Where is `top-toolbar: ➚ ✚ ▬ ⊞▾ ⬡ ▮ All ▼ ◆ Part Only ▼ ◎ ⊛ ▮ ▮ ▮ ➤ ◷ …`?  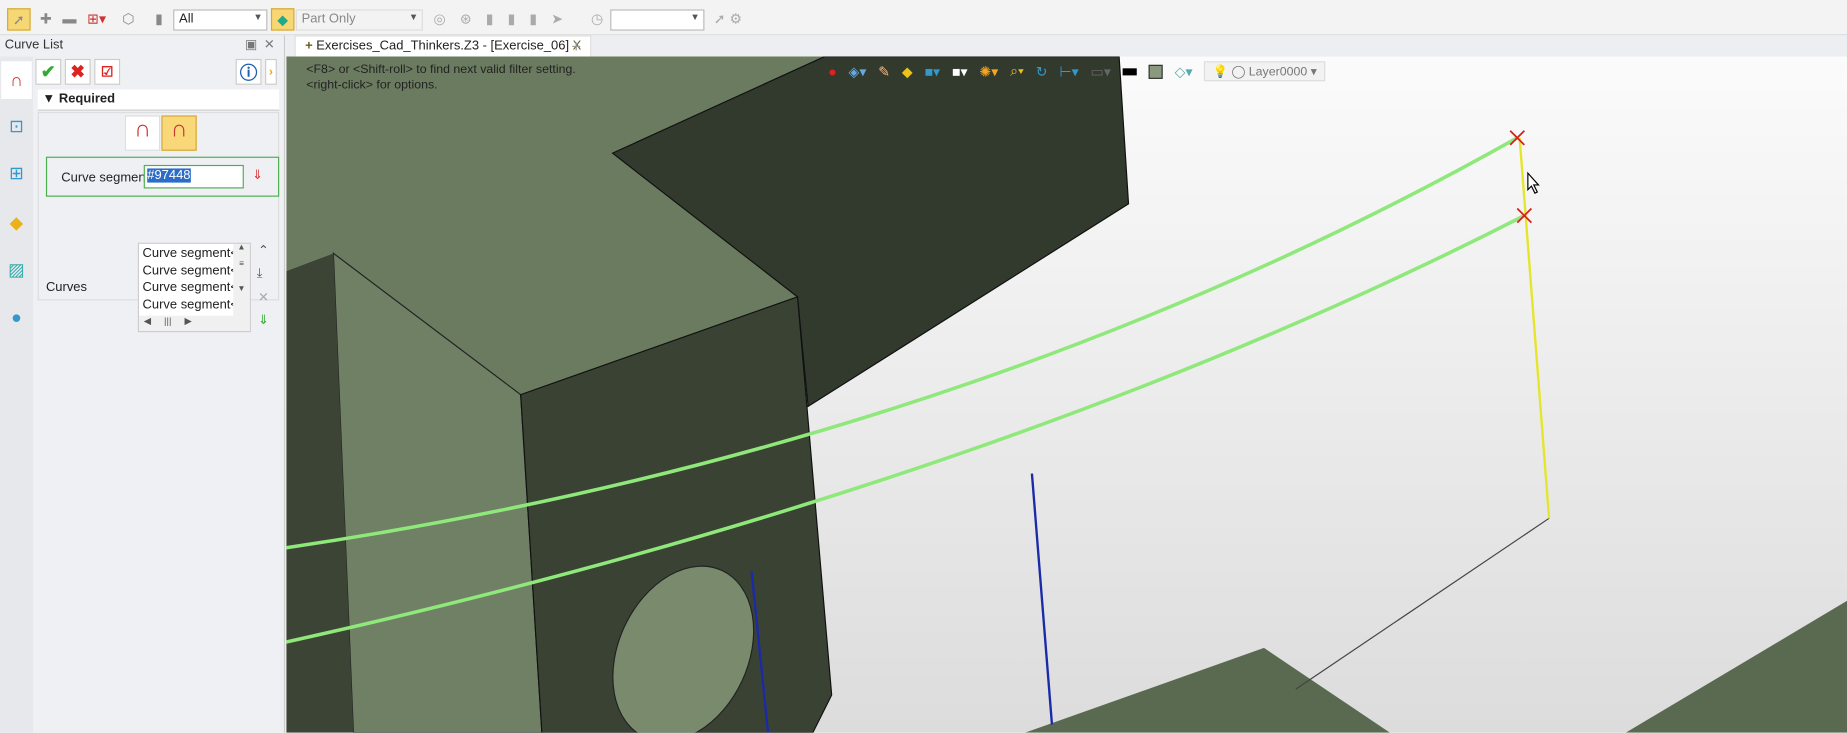
top-toolbar: ➚ ✚ ▬ ⊞▾ ⬡ ▮ All ▼ ◆ Part Only ▼ ◎ ⊛ ▮ ▮ ▮ ➤ ◷ … is located at coordinates (923, 18).